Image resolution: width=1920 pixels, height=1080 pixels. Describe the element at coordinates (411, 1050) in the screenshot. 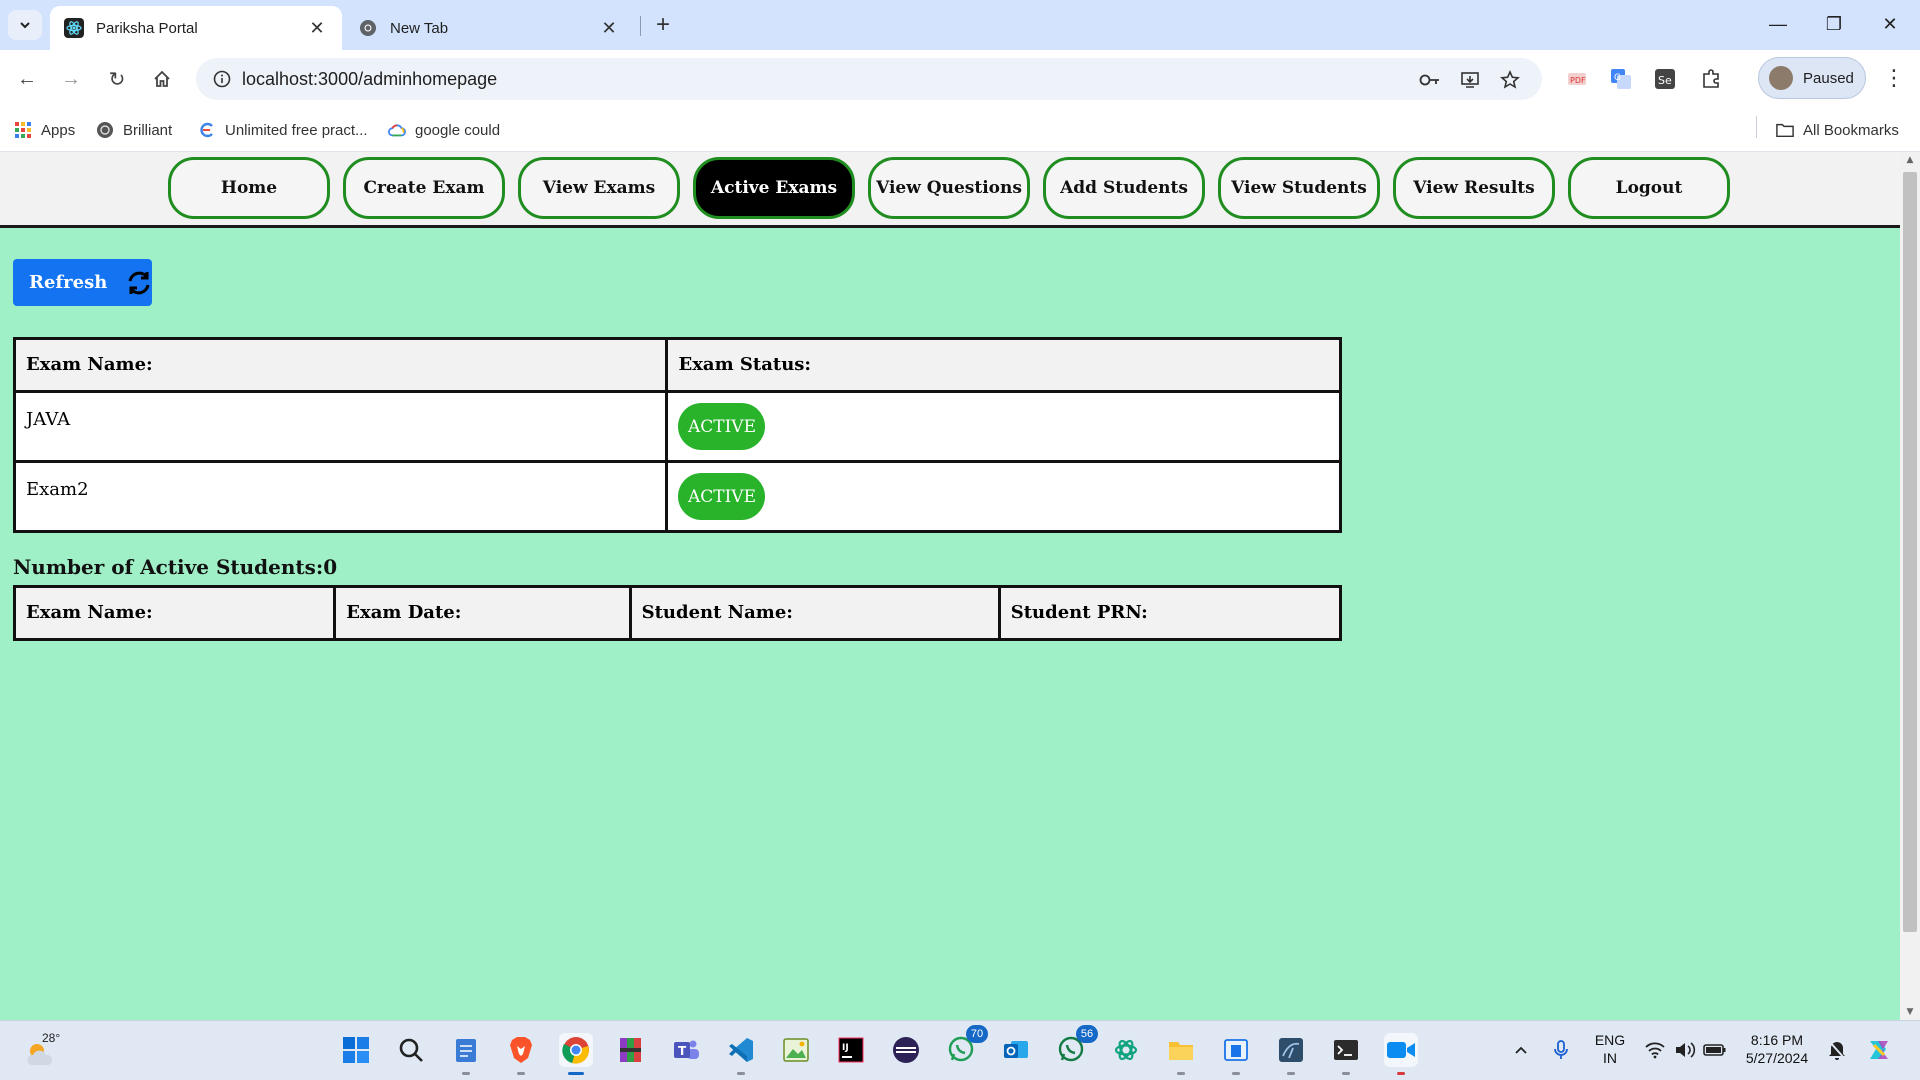

I see `search-icon` at that location.